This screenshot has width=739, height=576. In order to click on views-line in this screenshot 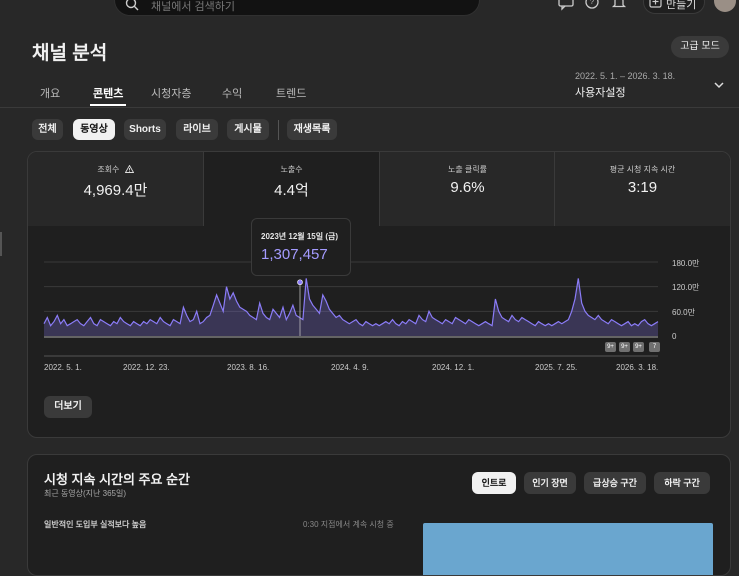, I will do `click(351, 302)`.